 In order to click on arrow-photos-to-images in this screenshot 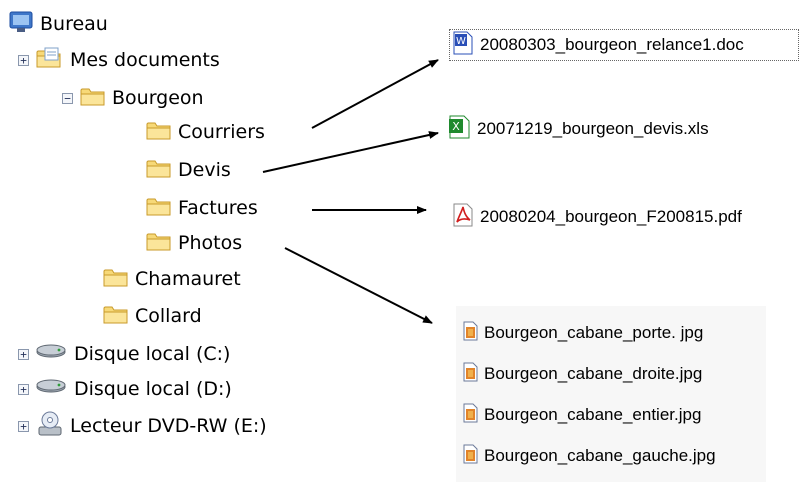, I will do `click(358, 285)`.